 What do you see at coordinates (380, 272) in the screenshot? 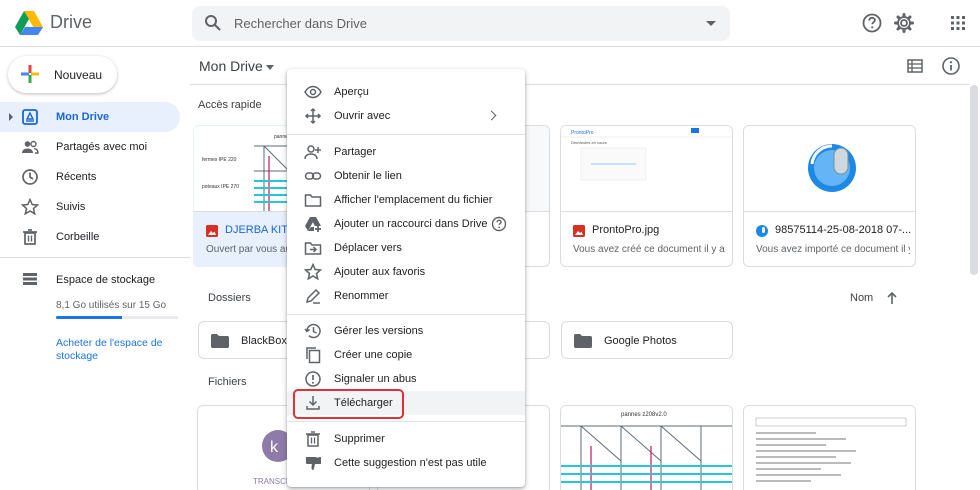
I see `menu-item-label: Ajouter aux favoris` at bounding box center [380, 272].